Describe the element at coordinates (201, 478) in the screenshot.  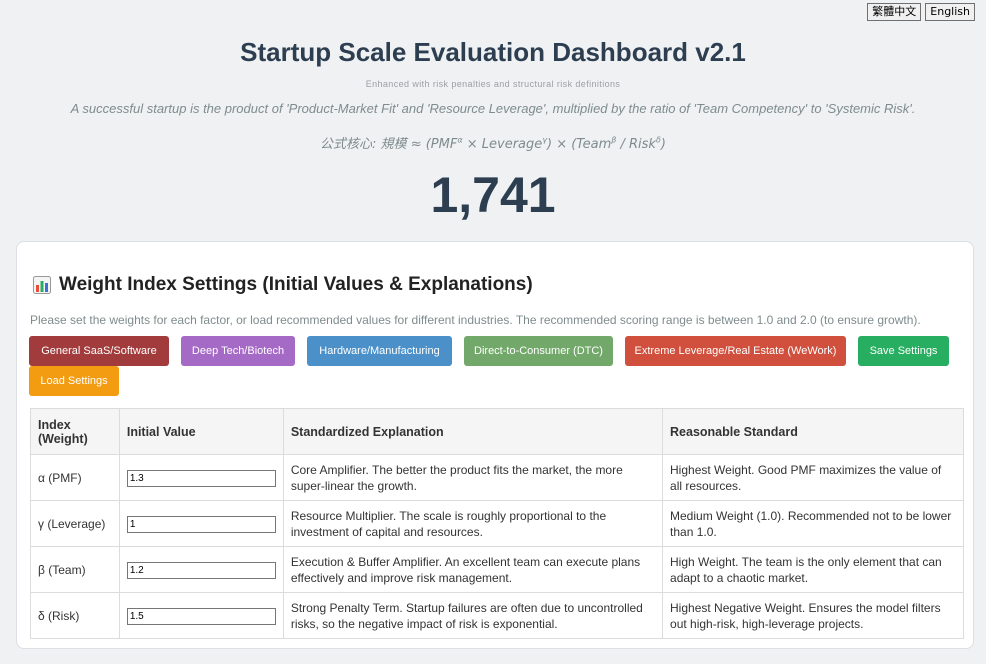
I see `alpha-input` at that location.